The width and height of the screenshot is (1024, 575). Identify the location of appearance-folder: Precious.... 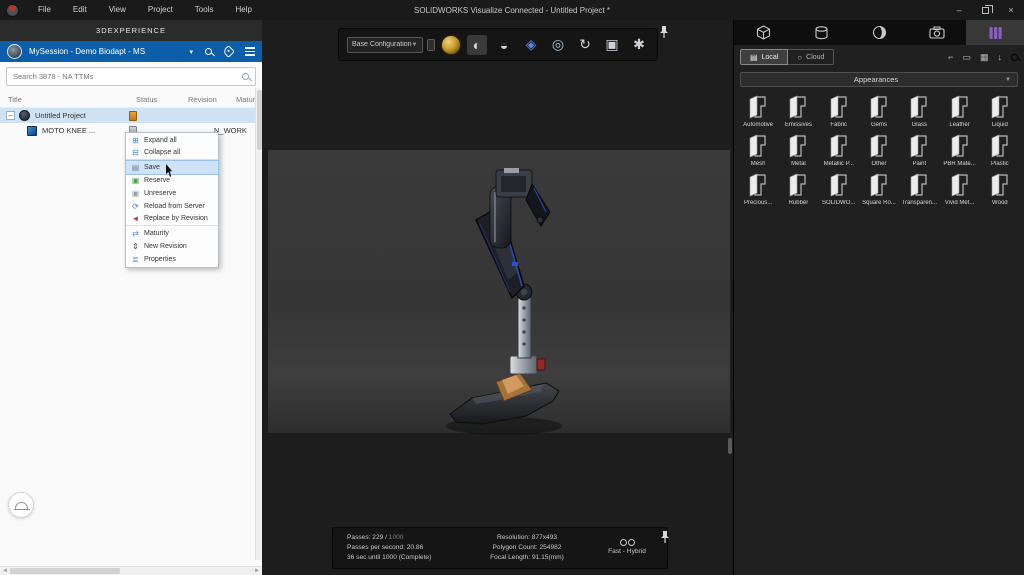
(758, 189).